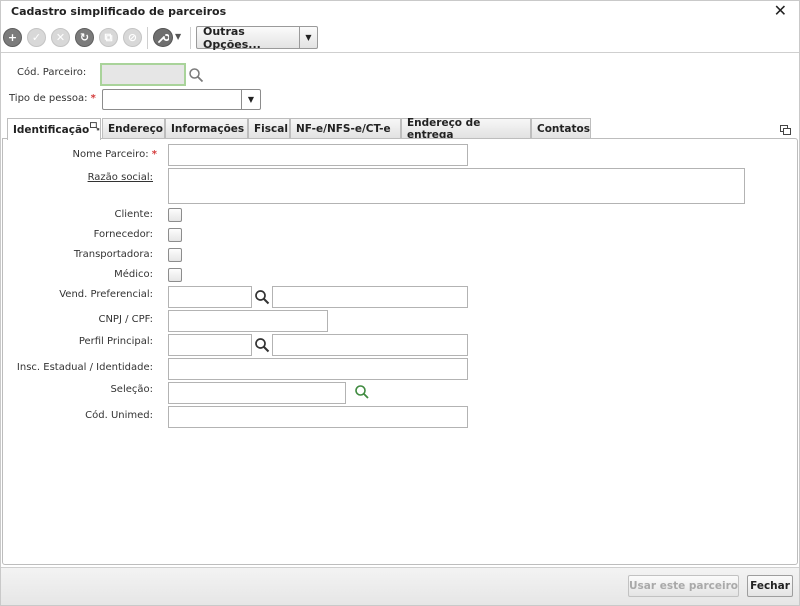  What do you see at coordinates (125, 319) in the screenshot?
I see `cnpj-cpf-label: CNPJ / CPF:` at bounding box center [125, 319].